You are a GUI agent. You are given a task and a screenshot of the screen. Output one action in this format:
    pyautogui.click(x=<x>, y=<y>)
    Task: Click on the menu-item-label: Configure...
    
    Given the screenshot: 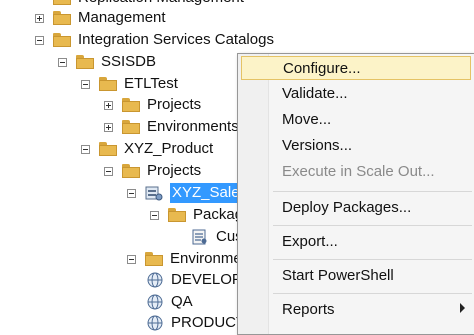 What is the action you would take?
    pyautogui.click(x=322, y=68)
    